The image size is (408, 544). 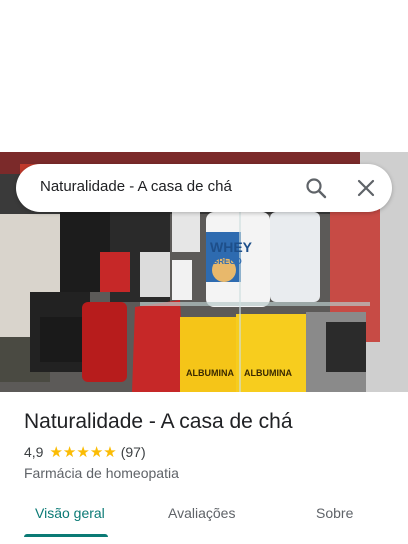 I want to click on tab-about: Sobre, so click(x=334, y=513).